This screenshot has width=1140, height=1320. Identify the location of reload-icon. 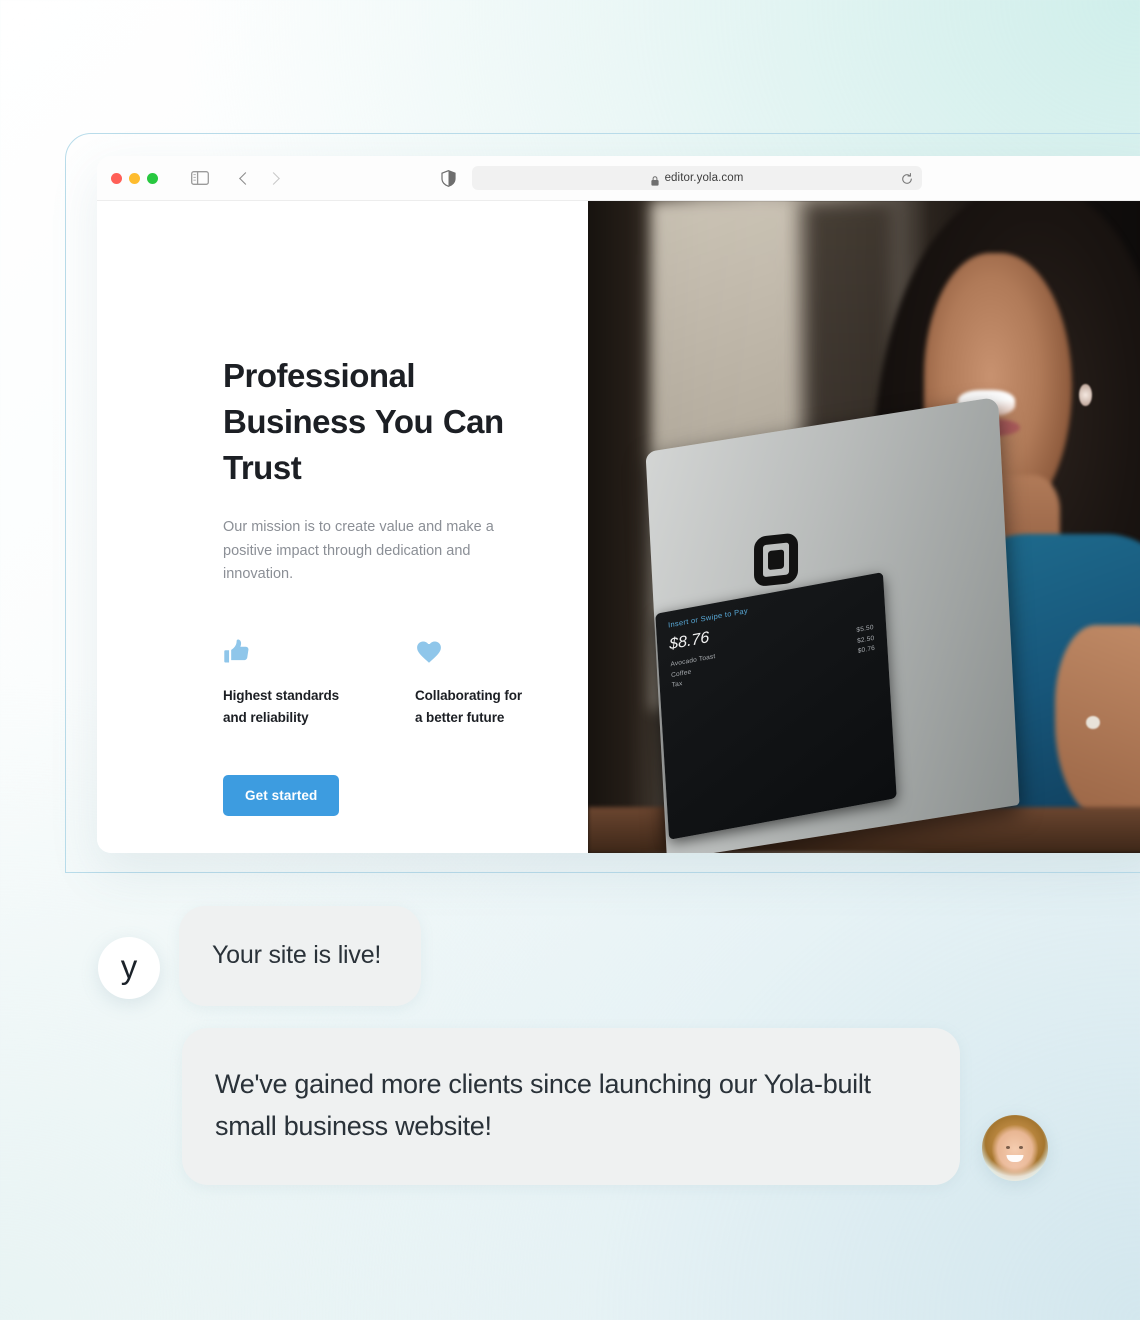
(907, 178).